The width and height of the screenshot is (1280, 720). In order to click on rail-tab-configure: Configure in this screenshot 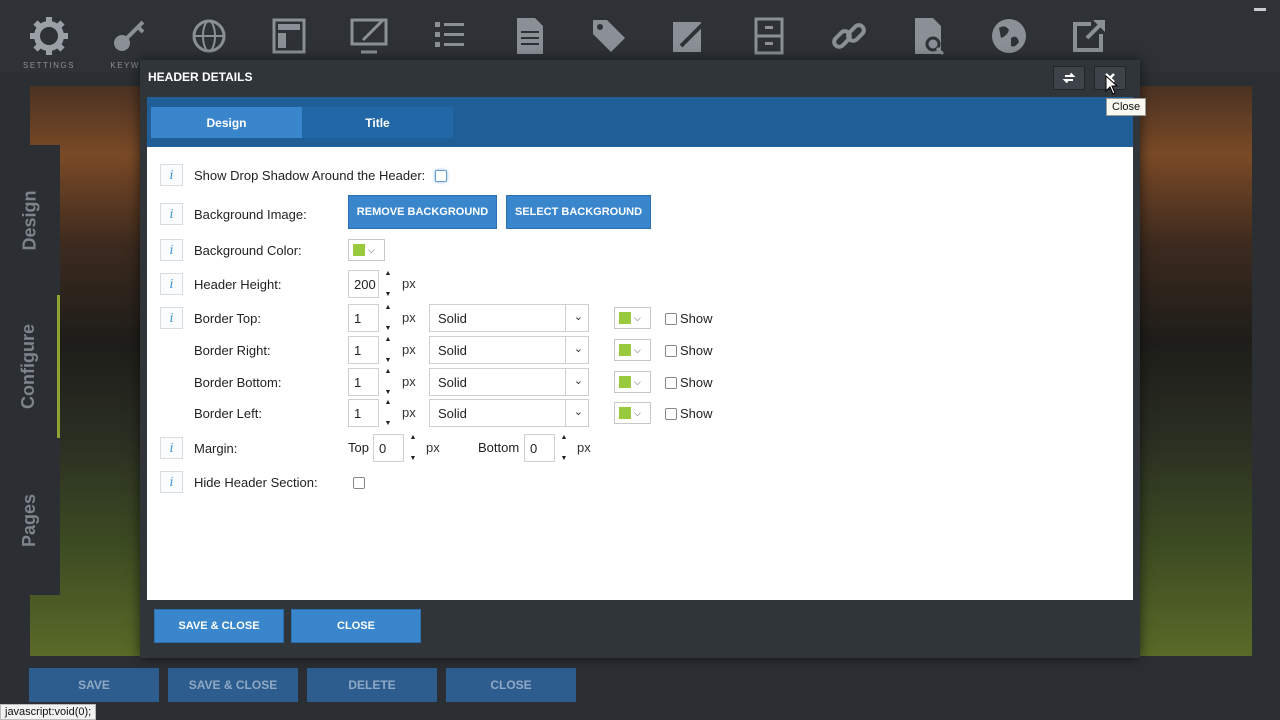, I will do `click(30, 366)`.